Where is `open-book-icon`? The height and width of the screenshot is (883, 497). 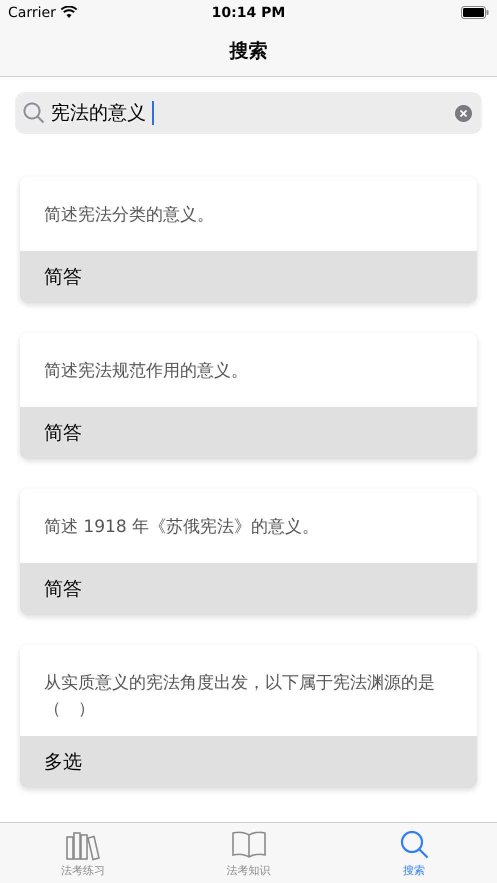
open-book-icon is located at coordinates (248, 845).